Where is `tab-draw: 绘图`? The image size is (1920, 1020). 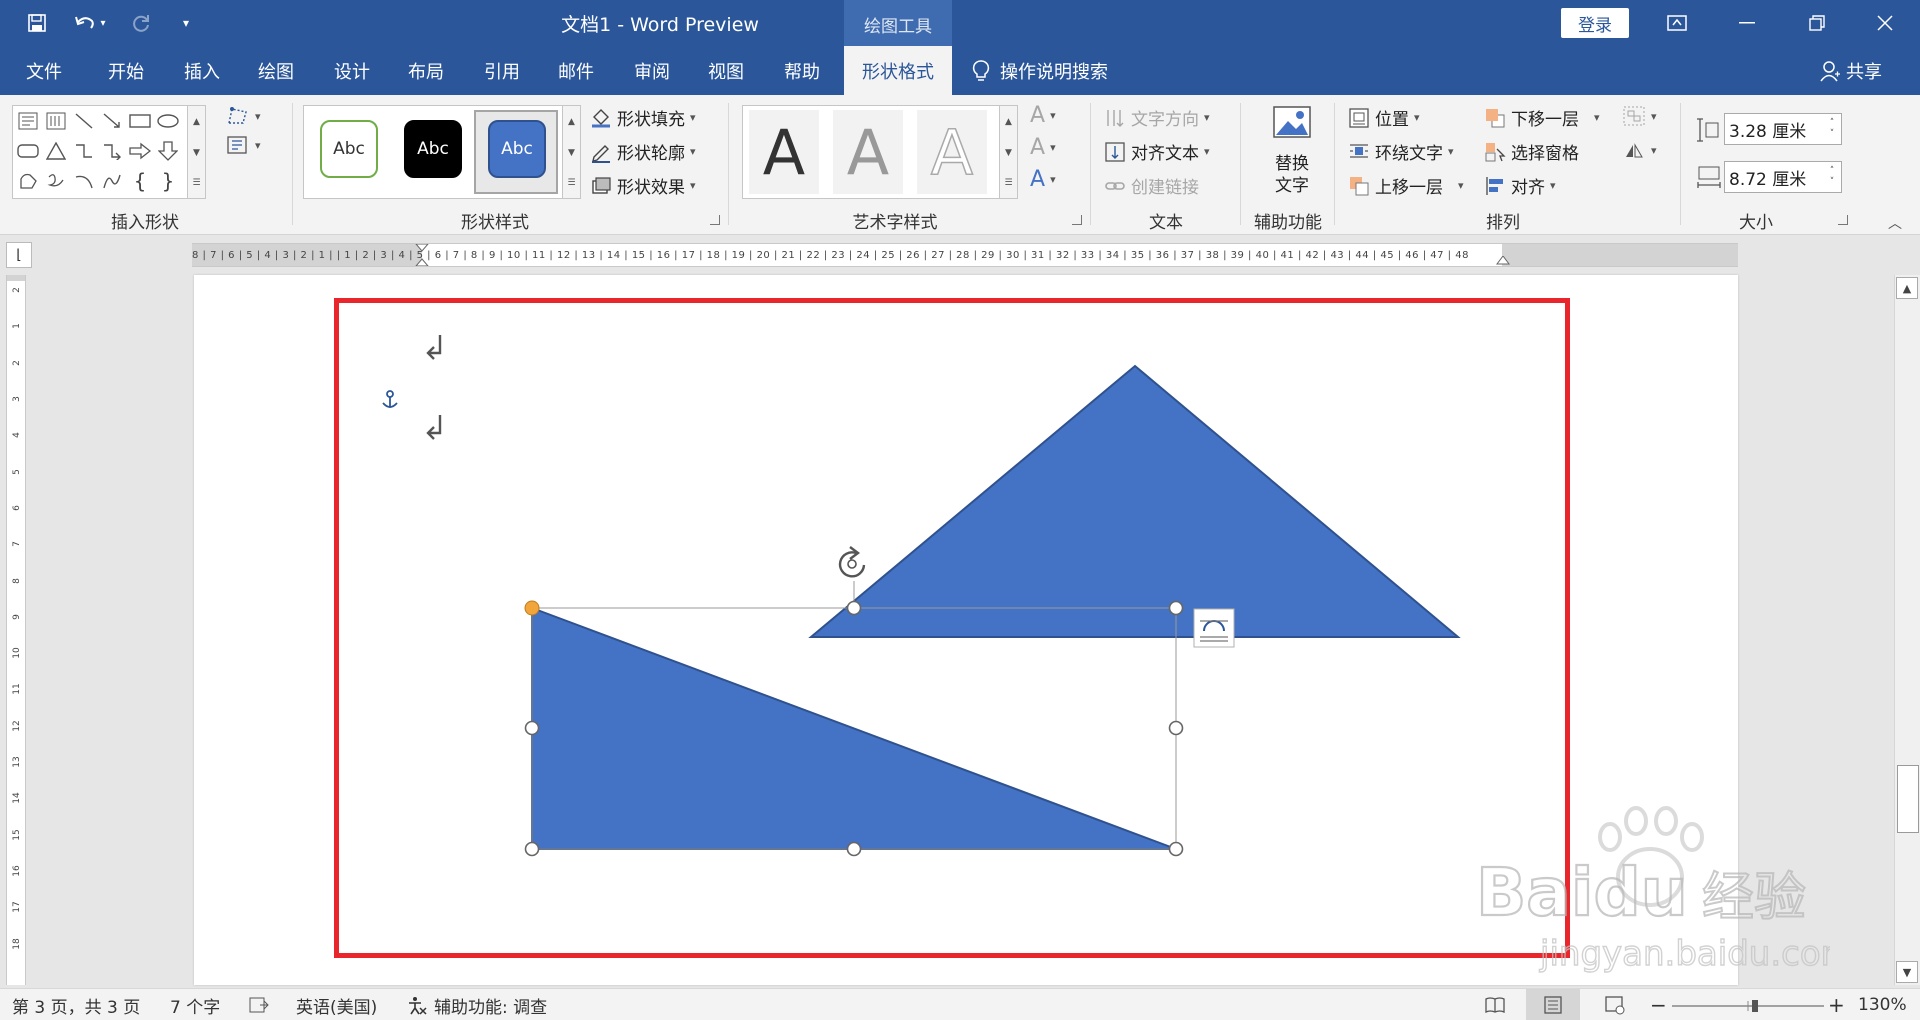
tab-draw: 绘图 is located at coordinates (276, 70).